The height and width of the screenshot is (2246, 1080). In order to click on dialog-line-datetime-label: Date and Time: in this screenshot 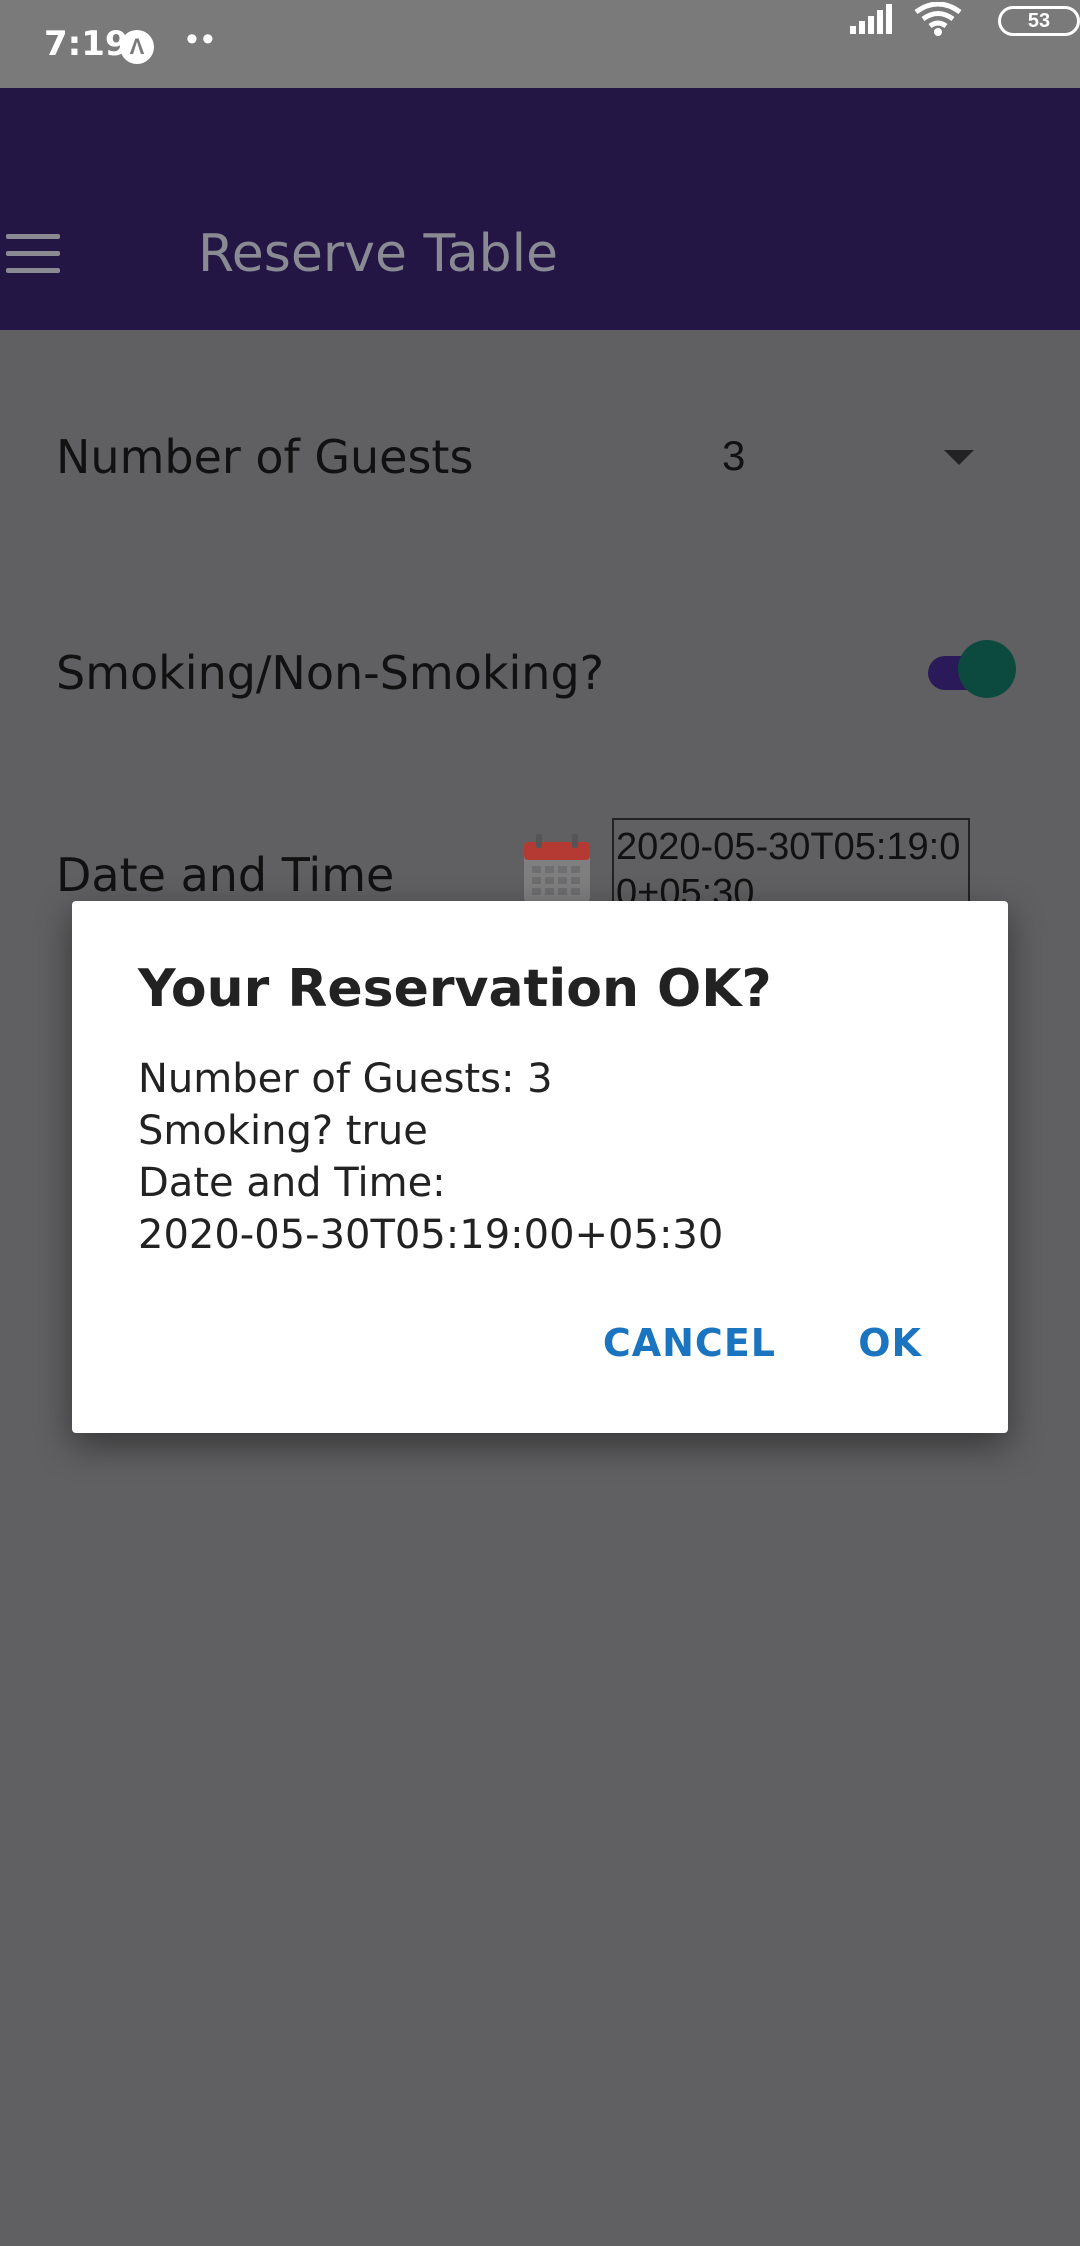, I will do `click(292, 1183)`.